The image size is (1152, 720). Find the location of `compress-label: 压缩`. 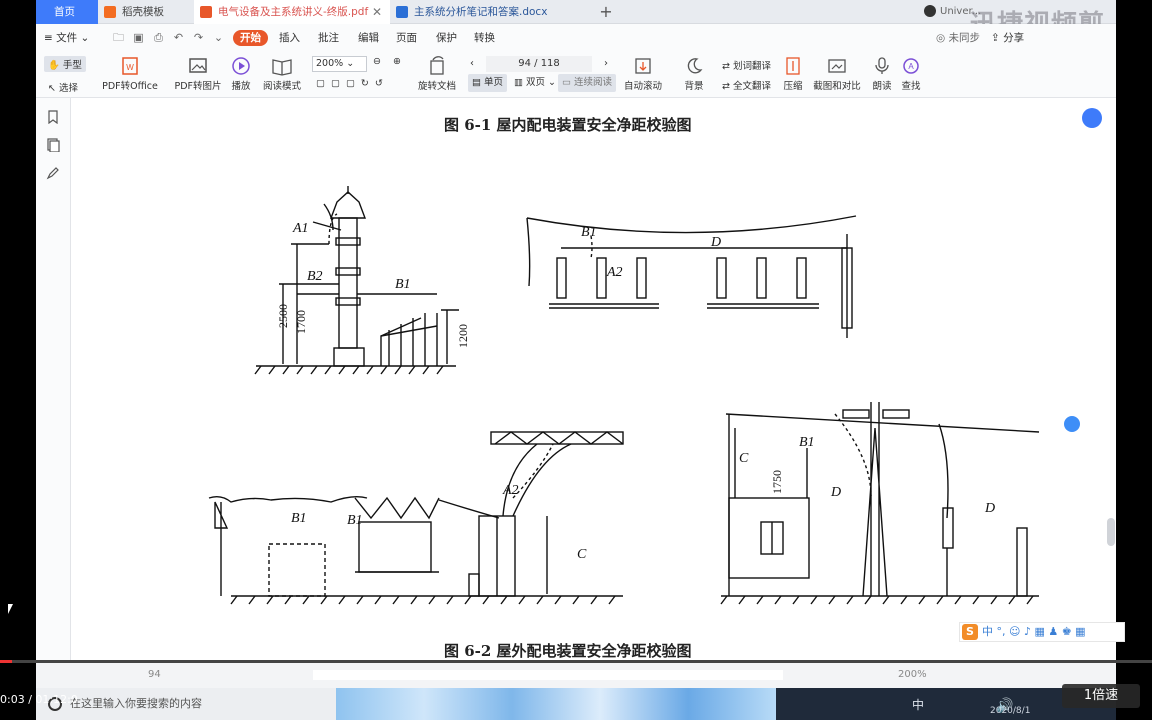

compress-label: 压缩 is located at coordinates (793, 86).